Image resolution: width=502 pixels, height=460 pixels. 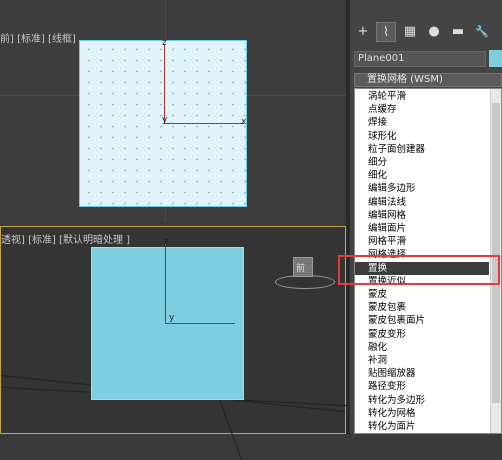 What do you see at coordinates (301, 269) in the screenshot?
I see `viewcube-label: 前` at bounding box center [301, 269].